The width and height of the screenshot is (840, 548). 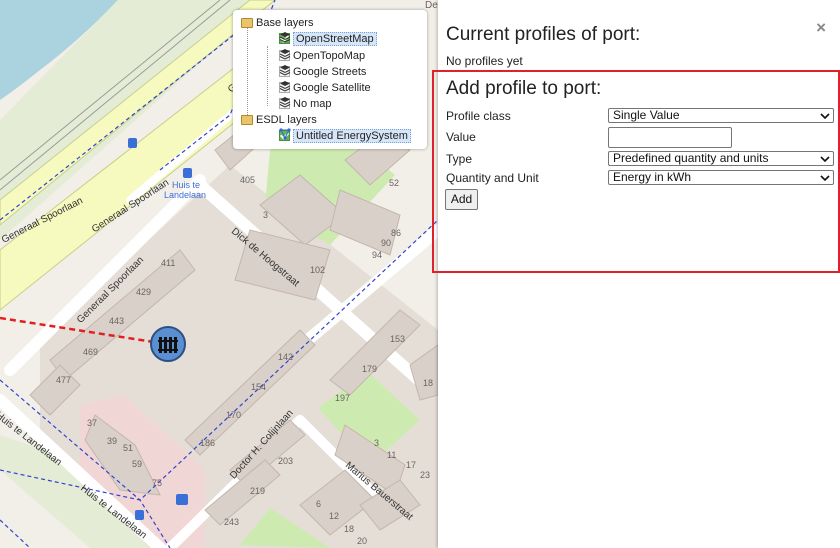 What do you see at coordinates (396, 233) in the screenshot?
I see `house-number: 86` at bounding box center [396, 233].